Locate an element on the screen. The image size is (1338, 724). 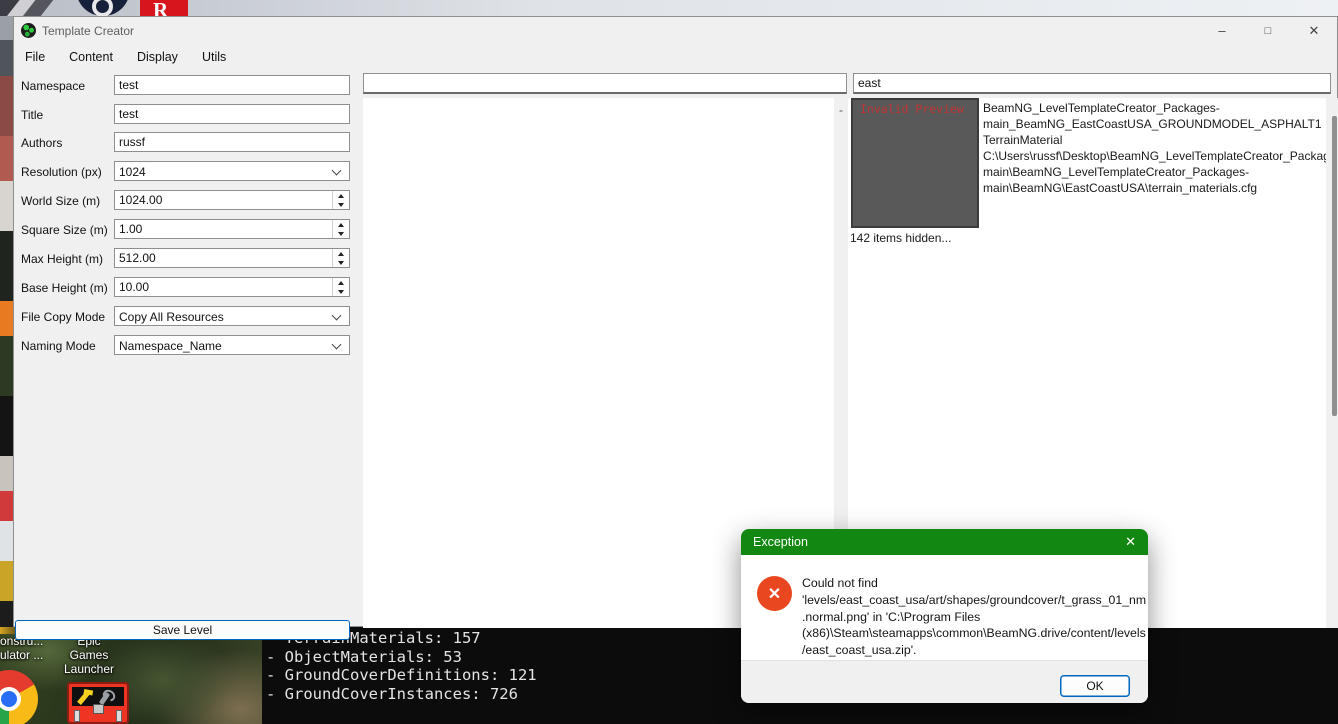
form-row: Title is located at coordinates (186, 114).